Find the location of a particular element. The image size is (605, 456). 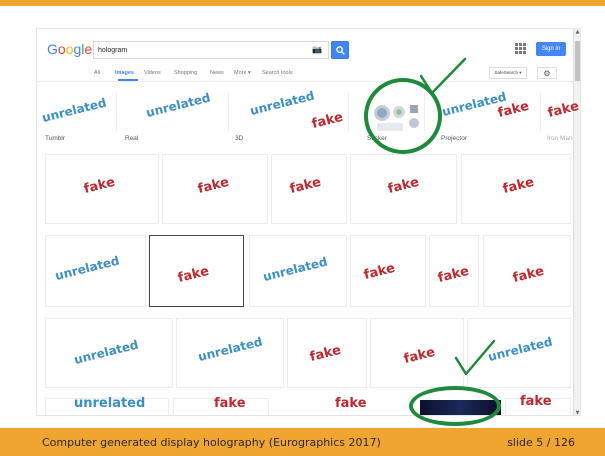

search-box: 📷 is located at coordinates (211, 50).